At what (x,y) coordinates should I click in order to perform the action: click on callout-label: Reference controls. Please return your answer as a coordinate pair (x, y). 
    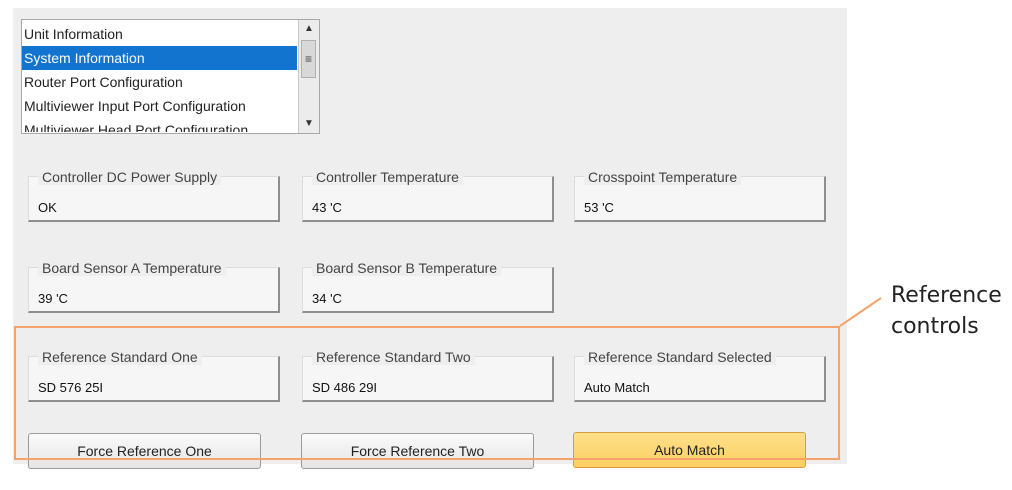
    Looking at the image, I should click on (946, 311).